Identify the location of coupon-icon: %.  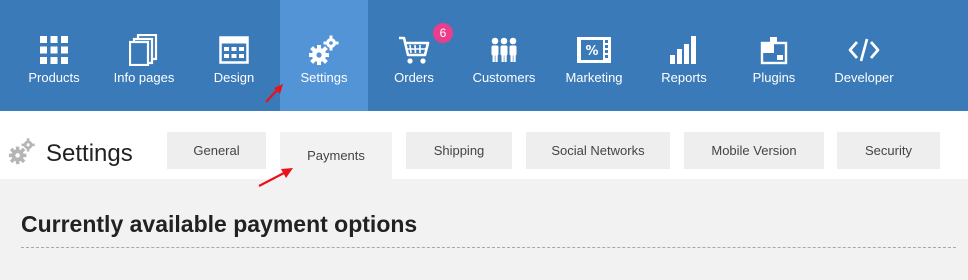
(594, 50).